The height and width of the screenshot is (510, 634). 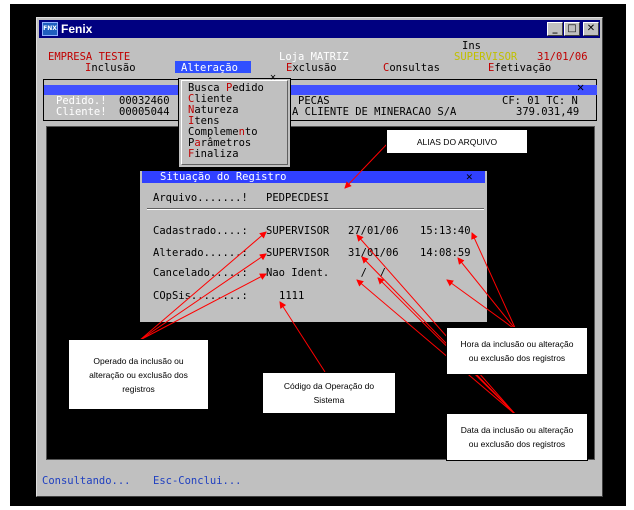 What do you see at coordinates (367, 273) in the screenshot?
I see `cancelado-date: / /` at bounding box center [367, 273].